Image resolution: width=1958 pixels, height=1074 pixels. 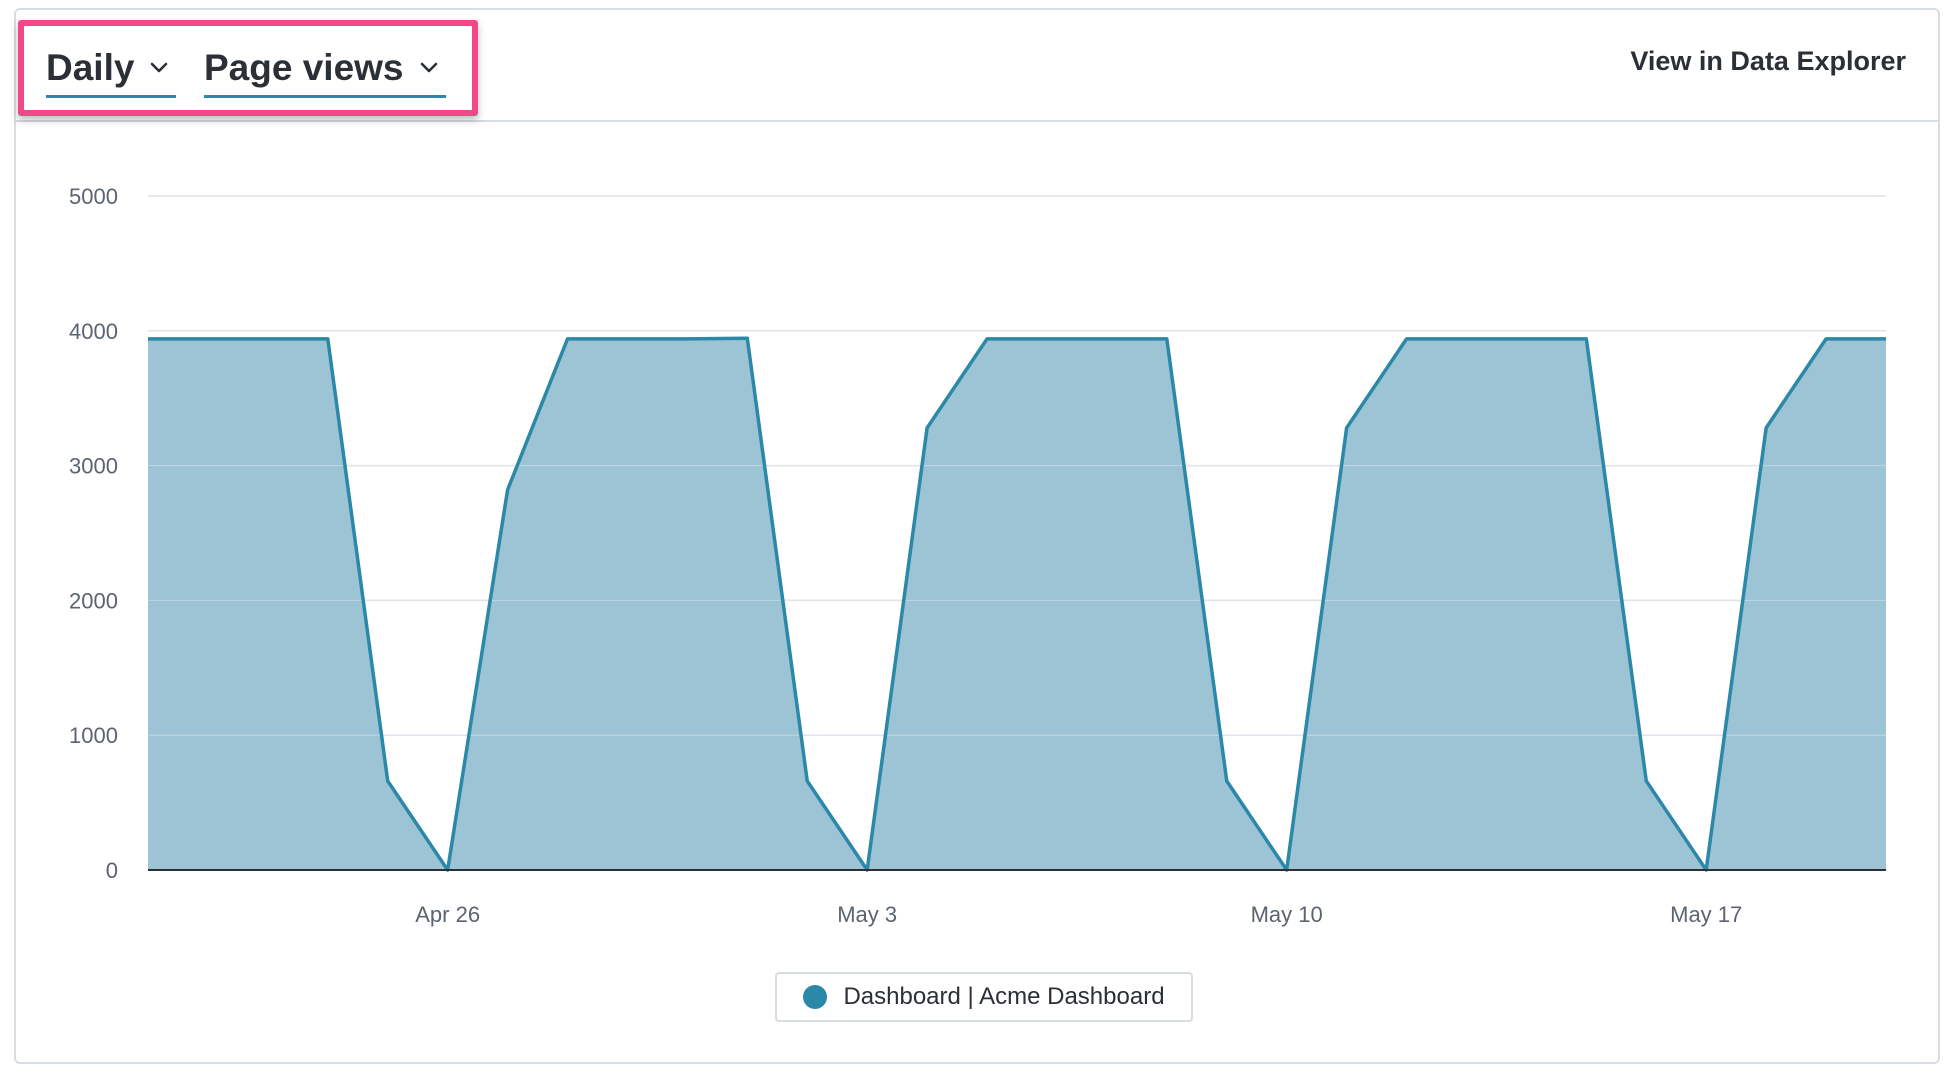 What do you see at coordinates (93, 466) in the screenshot?
I see `y-tick-label: 3000` at bounding box center [93, 466].